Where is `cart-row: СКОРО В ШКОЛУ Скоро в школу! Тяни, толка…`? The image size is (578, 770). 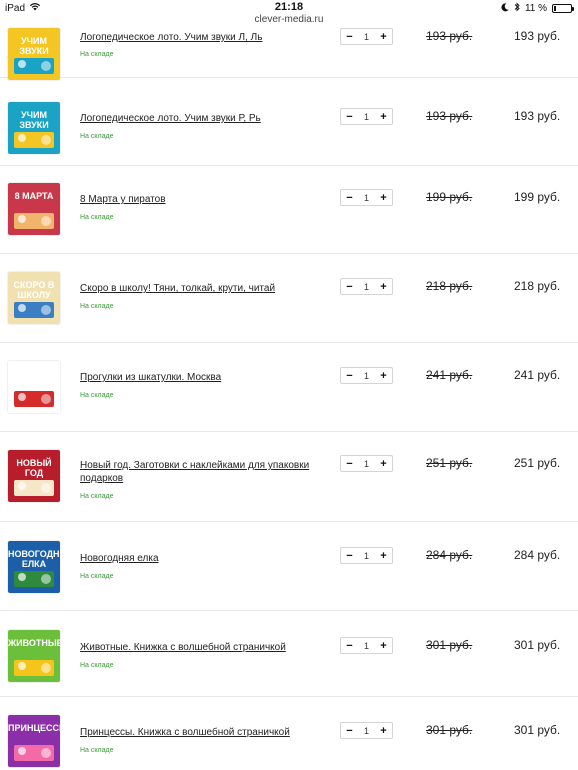 cart-row: СКОРО В ШКОЛУ Скоро в школу! Тяни, толка… is located at coordinates (289, 298).